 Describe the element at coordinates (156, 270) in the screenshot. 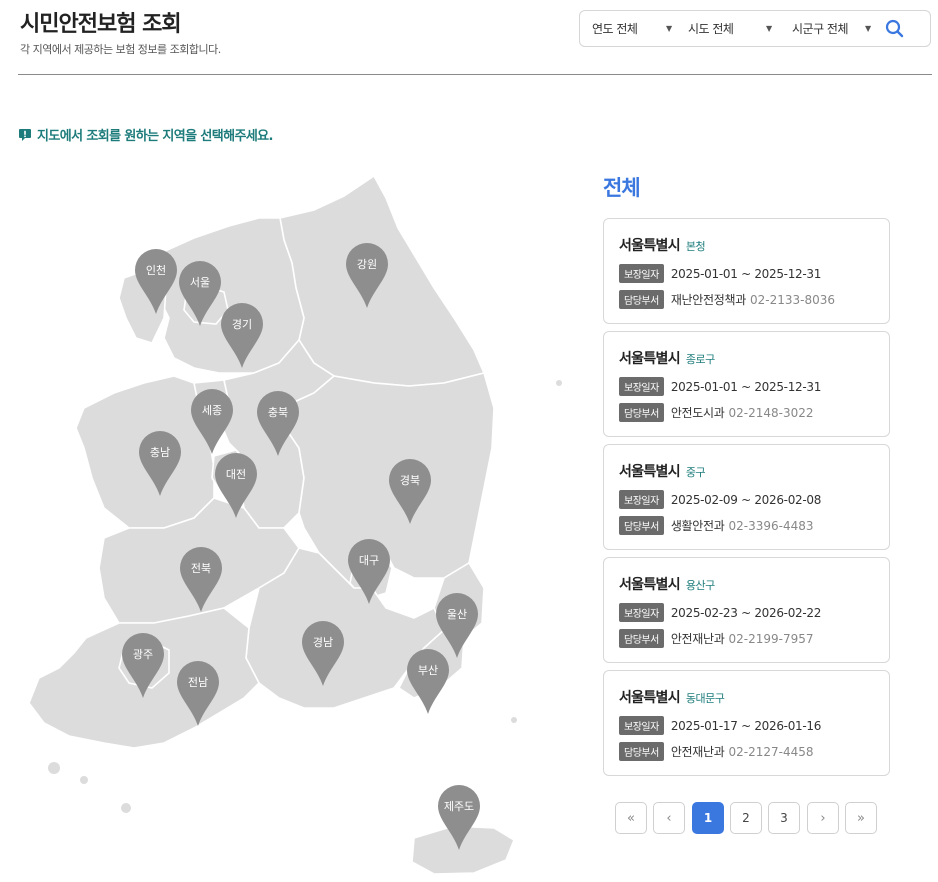

I see `map-pin-label: 인천` at that location.